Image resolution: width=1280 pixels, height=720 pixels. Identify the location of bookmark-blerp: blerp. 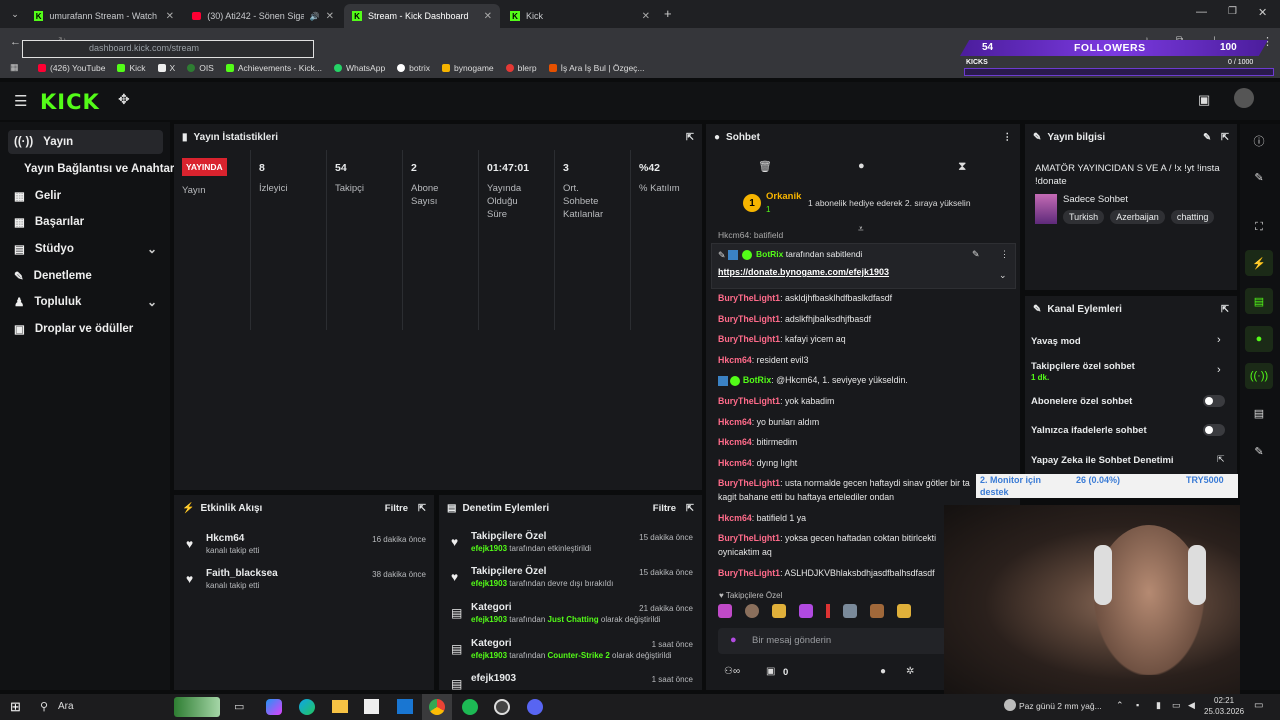
(521, 68).